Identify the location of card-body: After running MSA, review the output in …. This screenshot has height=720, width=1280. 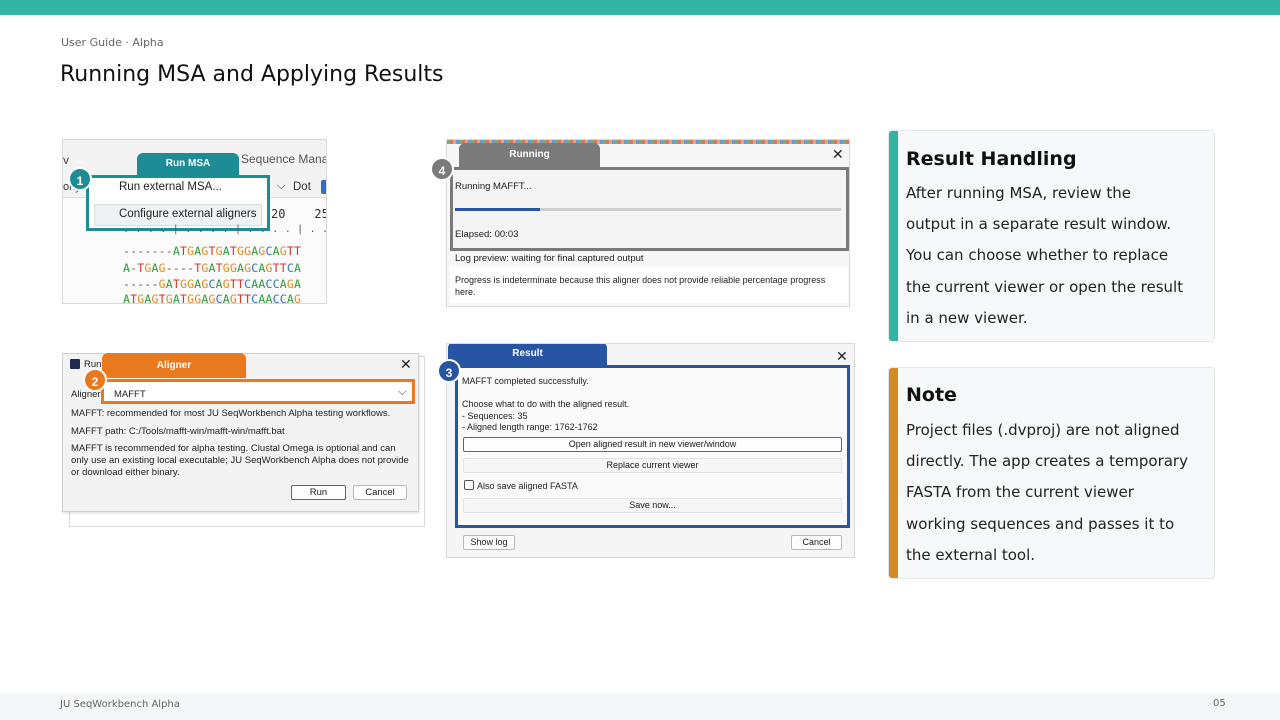
(1056, 256).